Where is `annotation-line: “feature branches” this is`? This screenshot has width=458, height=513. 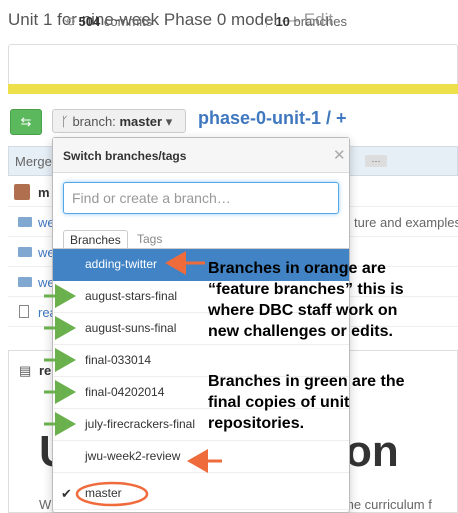 annotation-line: “feature branches” this is is located at coordinates (306, 289).